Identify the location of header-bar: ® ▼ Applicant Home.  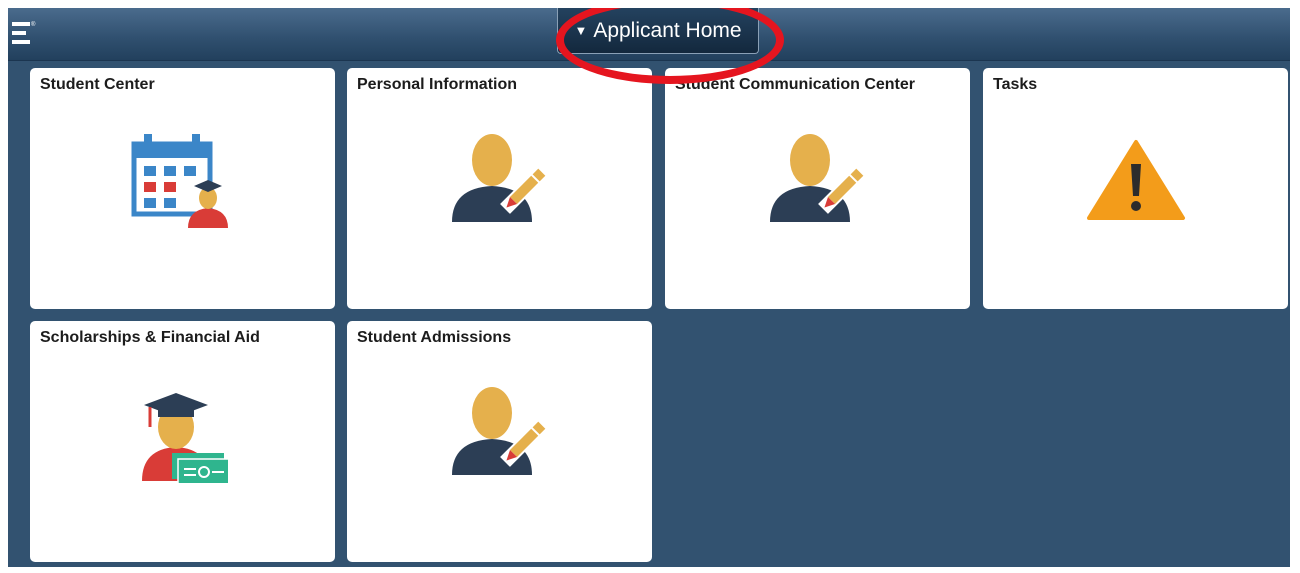
(649, 34).